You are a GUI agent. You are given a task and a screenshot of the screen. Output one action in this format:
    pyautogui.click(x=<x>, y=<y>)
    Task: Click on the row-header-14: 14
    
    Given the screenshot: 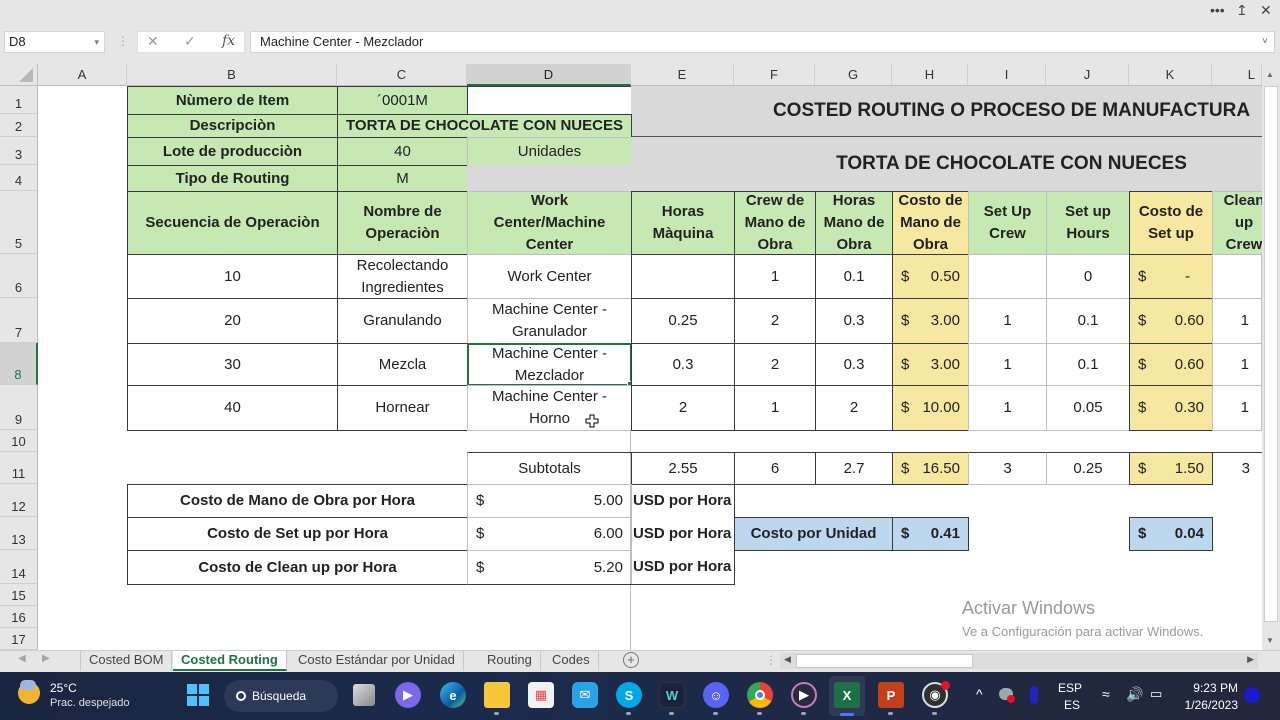 What is the action you would take?
    pyautogui.click(x=19, y=567)
    